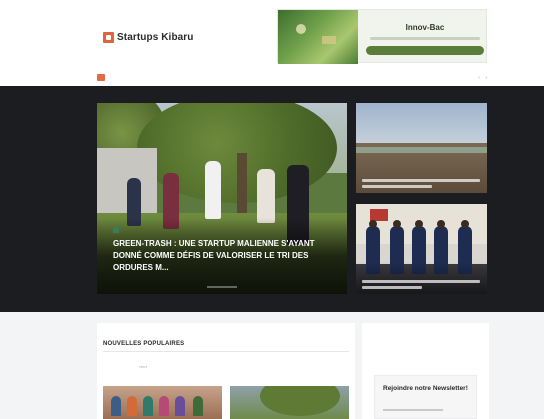  I want to click on divider, so click(226, 351).